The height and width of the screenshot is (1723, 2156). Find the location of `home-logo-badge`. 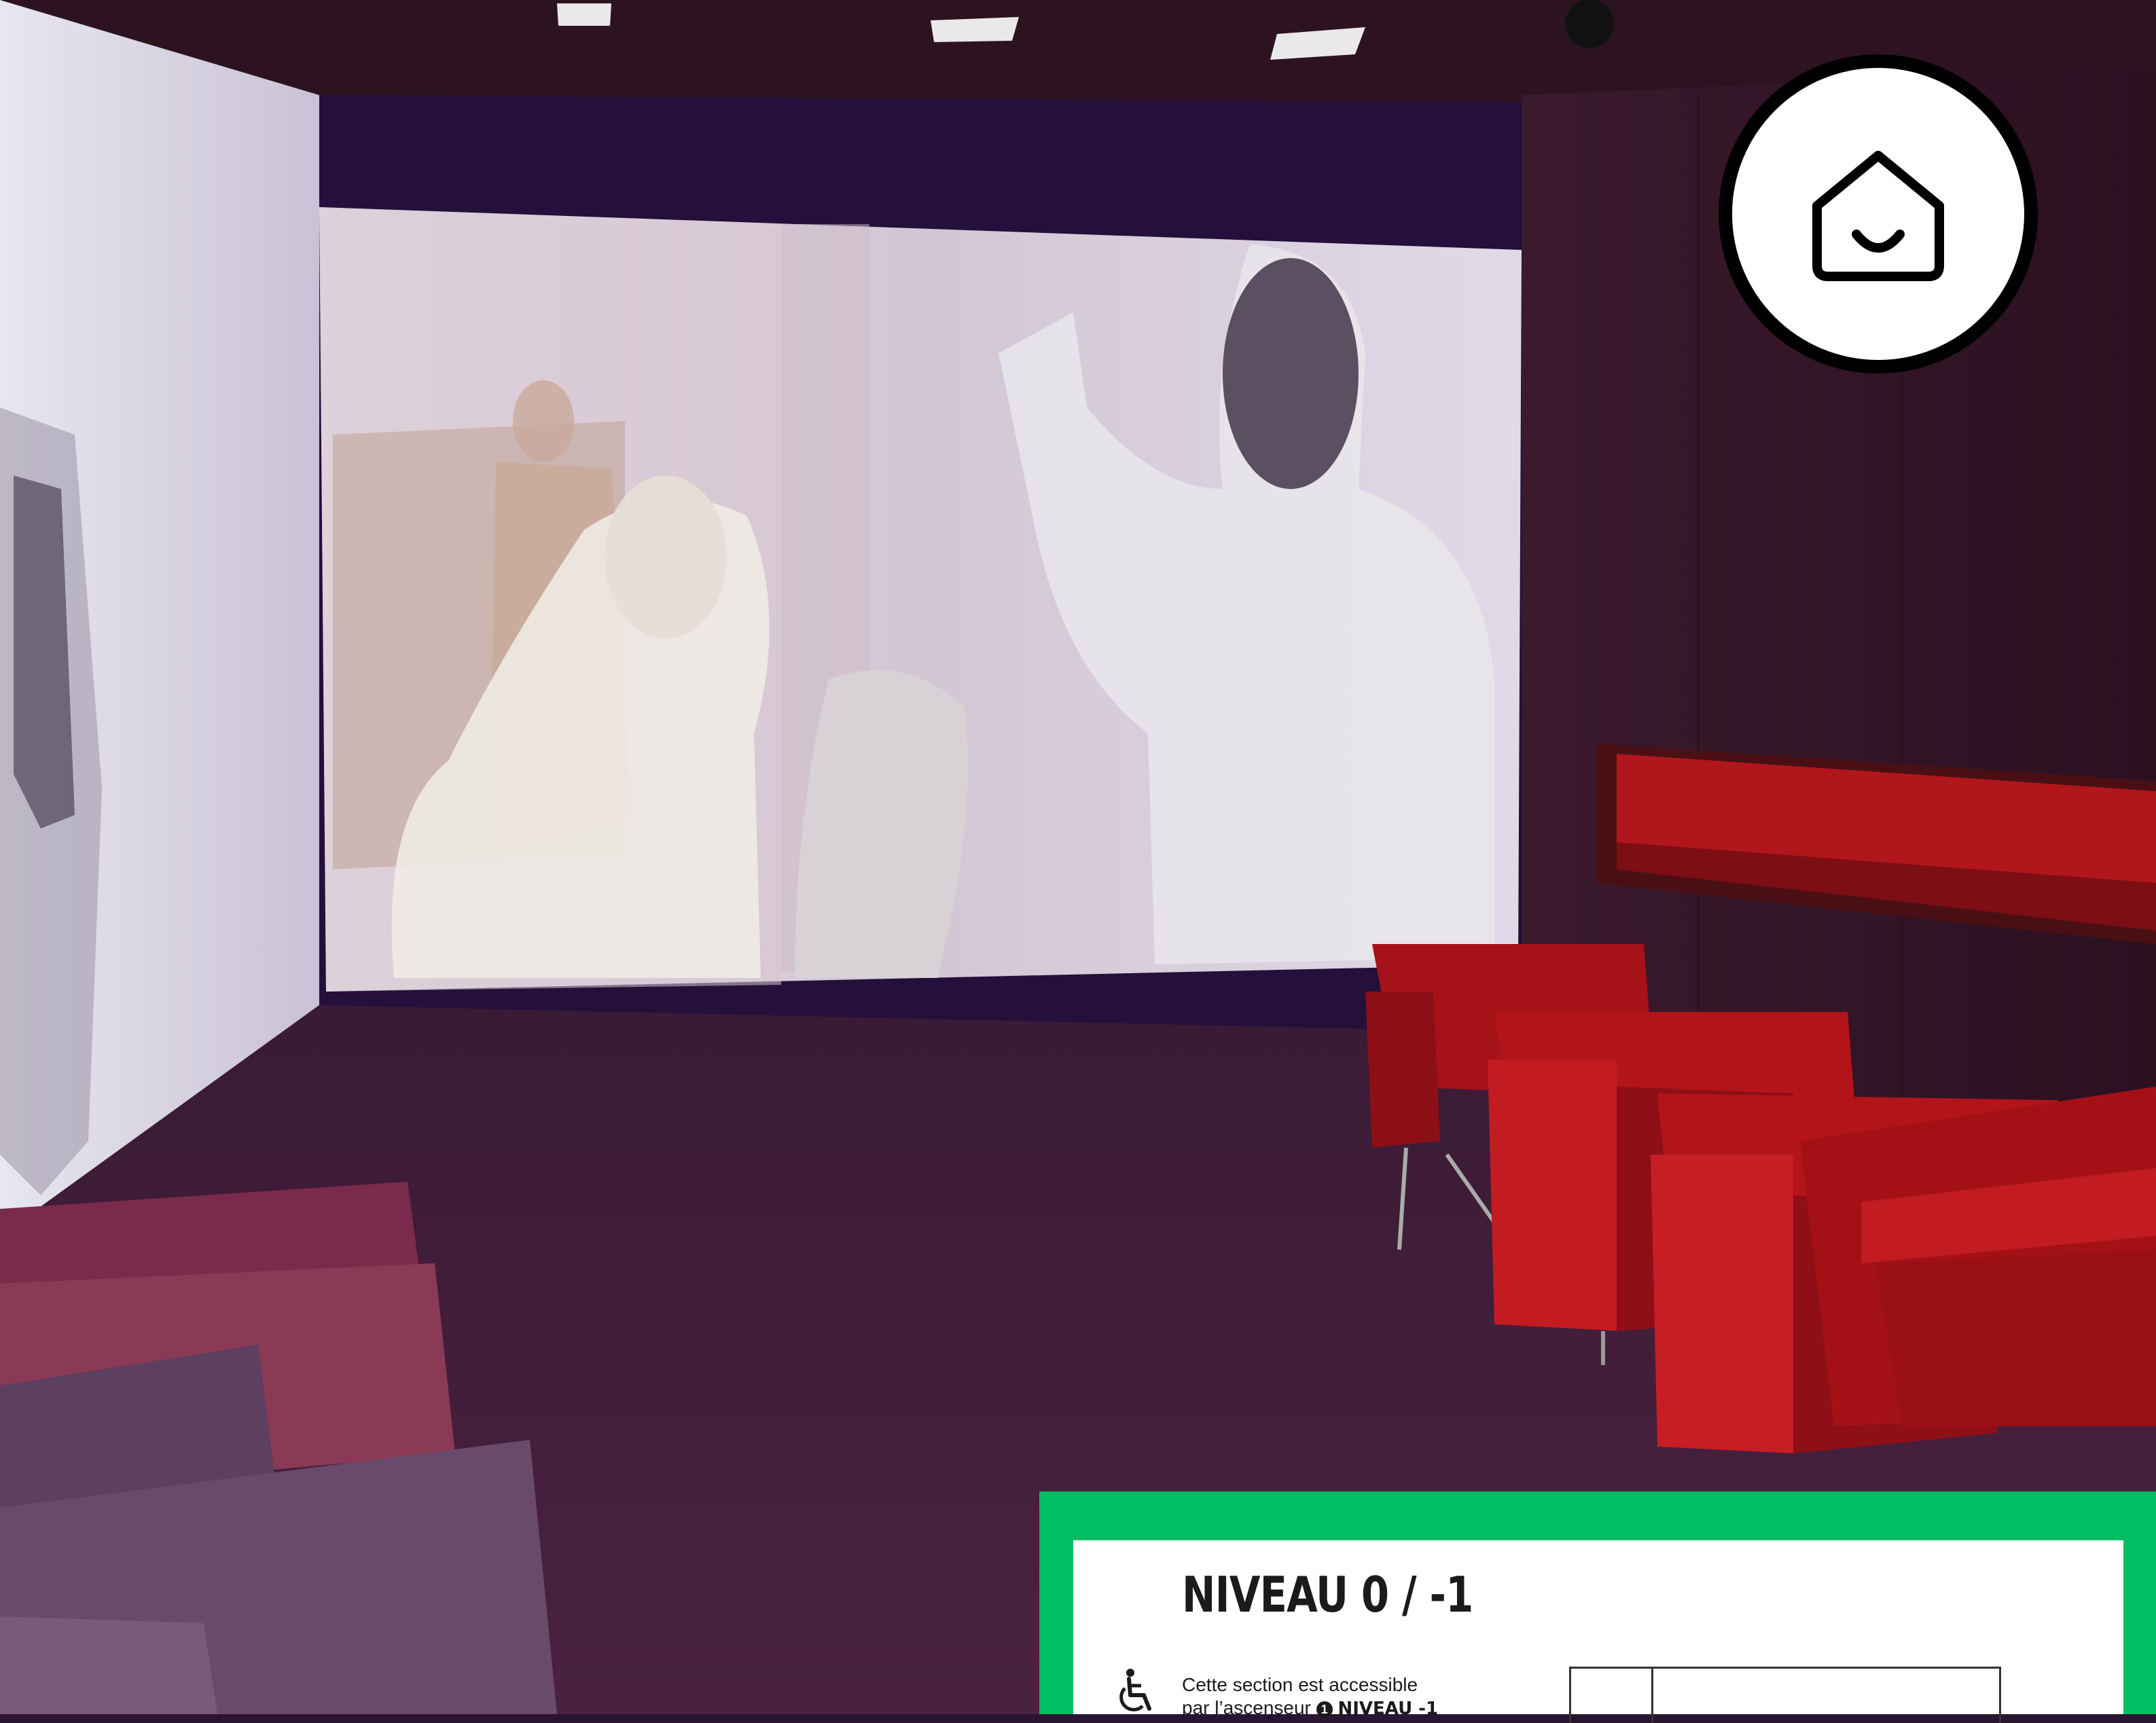

home-logo-badge is located at coordinates (1879, 214).